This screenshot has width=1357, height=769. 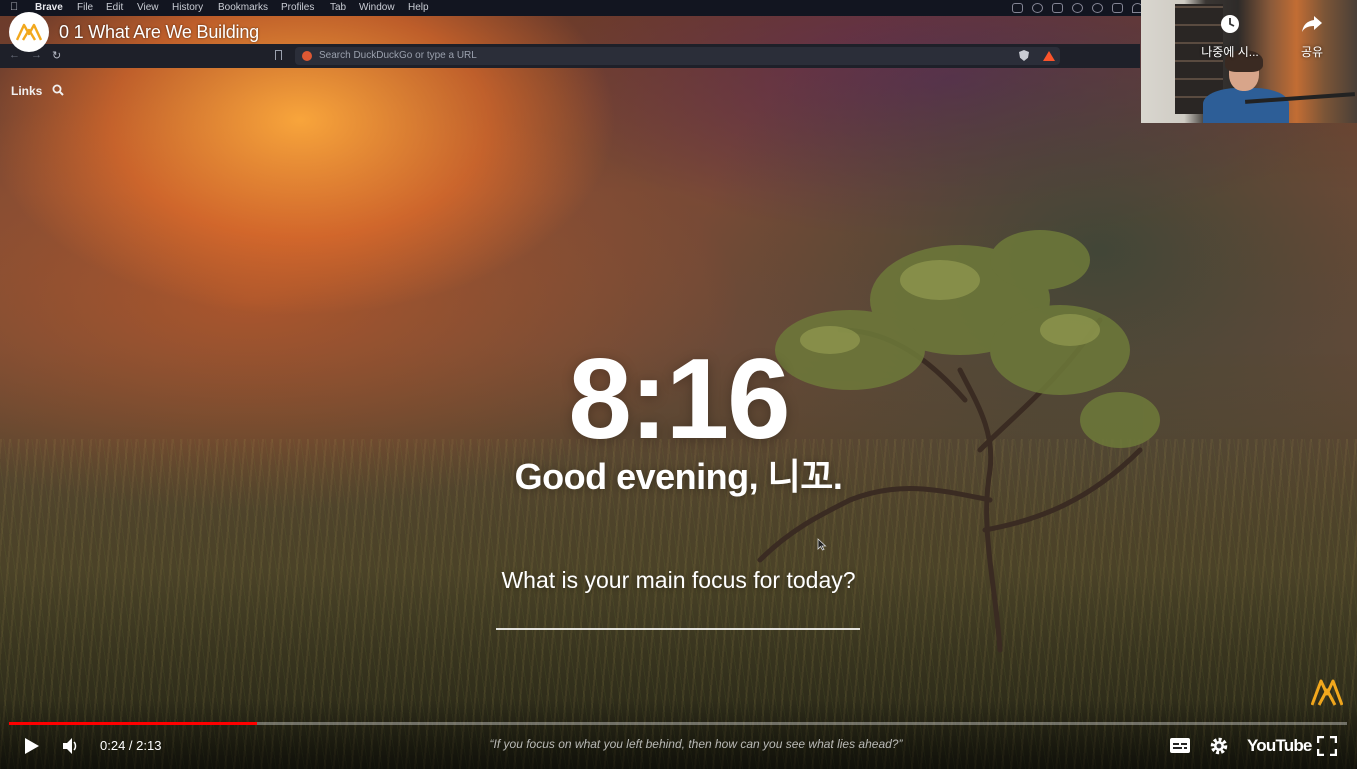 I want to click on address-placeholder: Search DuckDuckGo or type a URL, so click(x=398, y=55).